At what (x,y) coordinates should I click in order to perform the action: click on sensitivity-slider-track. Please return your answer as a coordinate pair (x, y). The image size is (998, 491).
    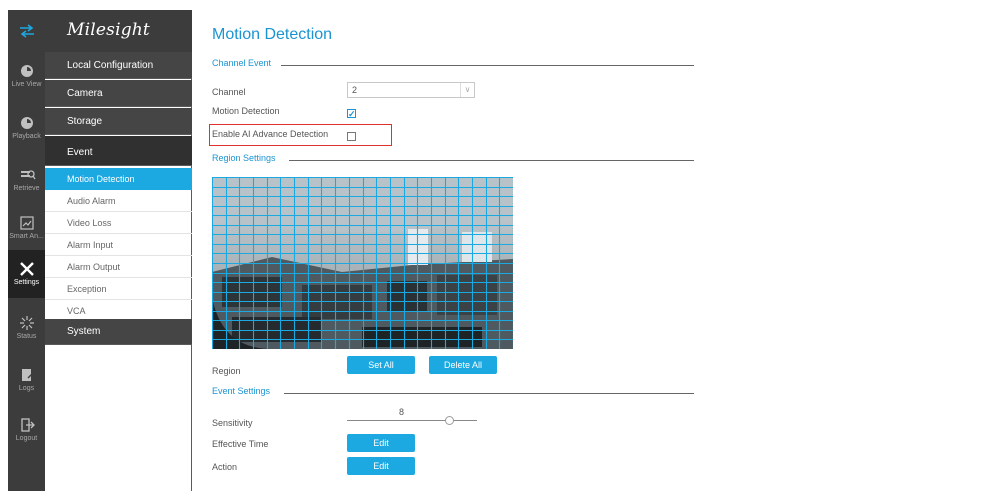
    Looking at the image, I should click on (412, 420).